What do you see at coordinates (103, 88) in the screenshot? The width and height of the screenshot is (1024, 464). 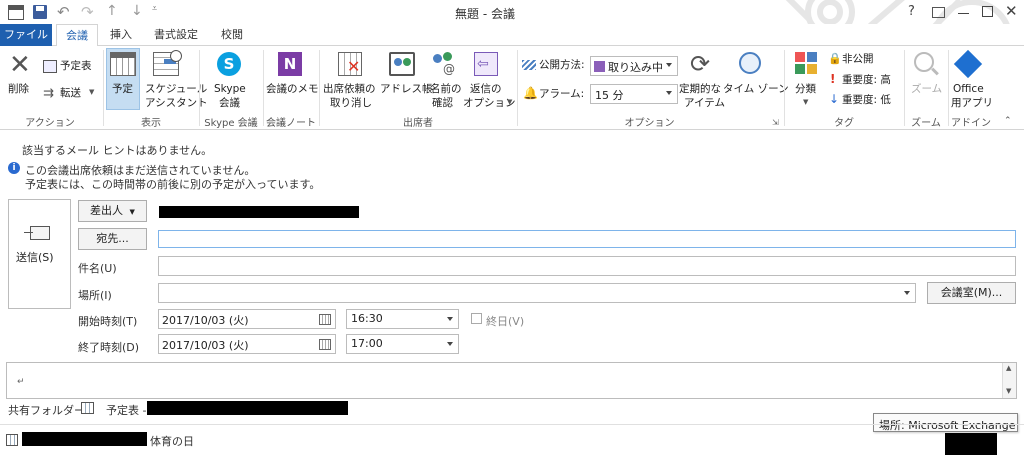 I see `group-separator` at bounding box center [103, 88].